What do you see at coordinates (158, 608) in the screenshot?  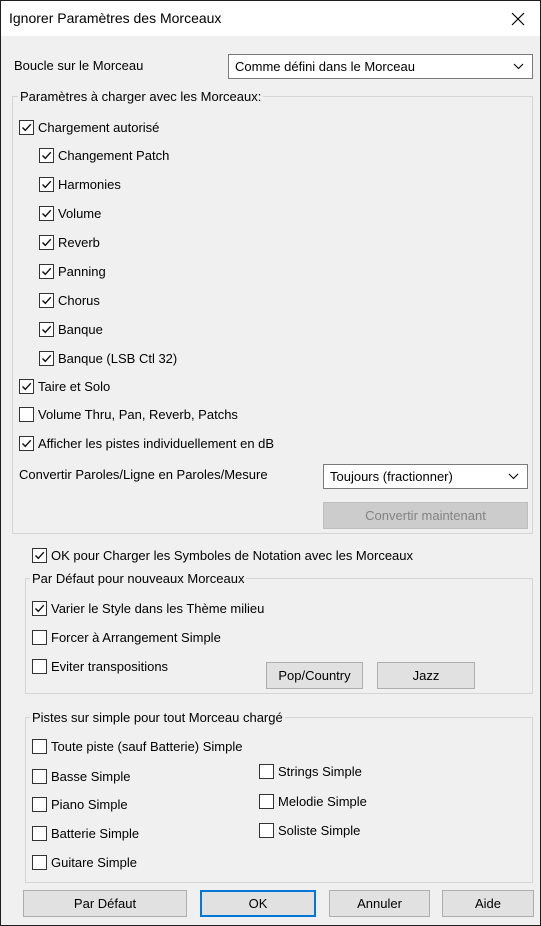 I see `vary-style-label: Varier le Style dans les Thème milieu` at bounding box center [158, 608].